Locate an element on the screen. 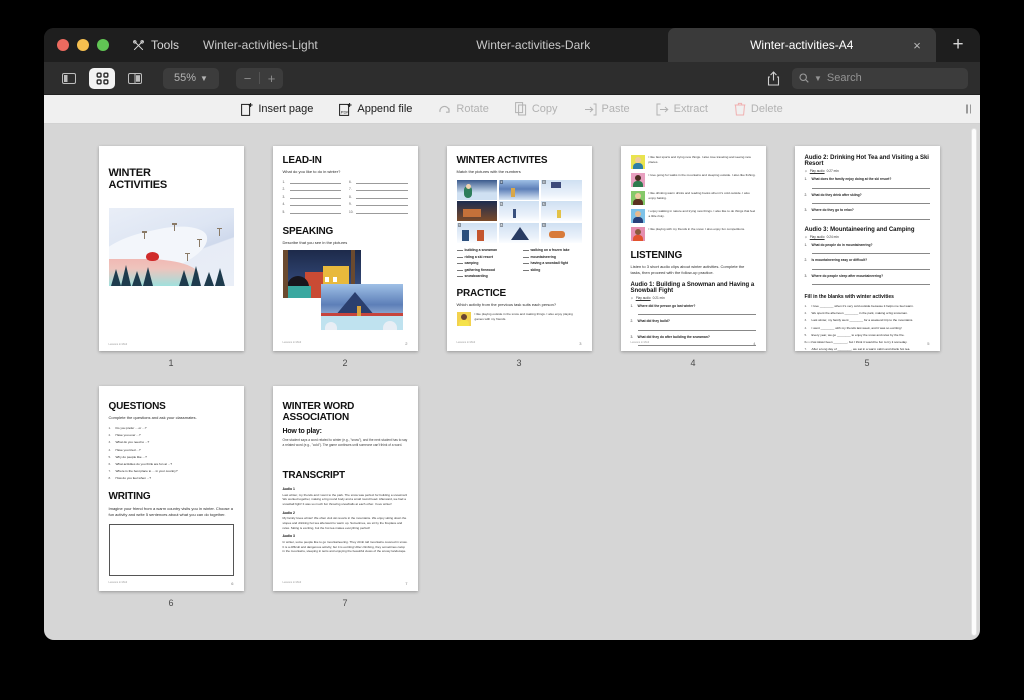 This screenshot has width=1024, height=700. activity-tile: 6 is located at coordinates (561, 211).